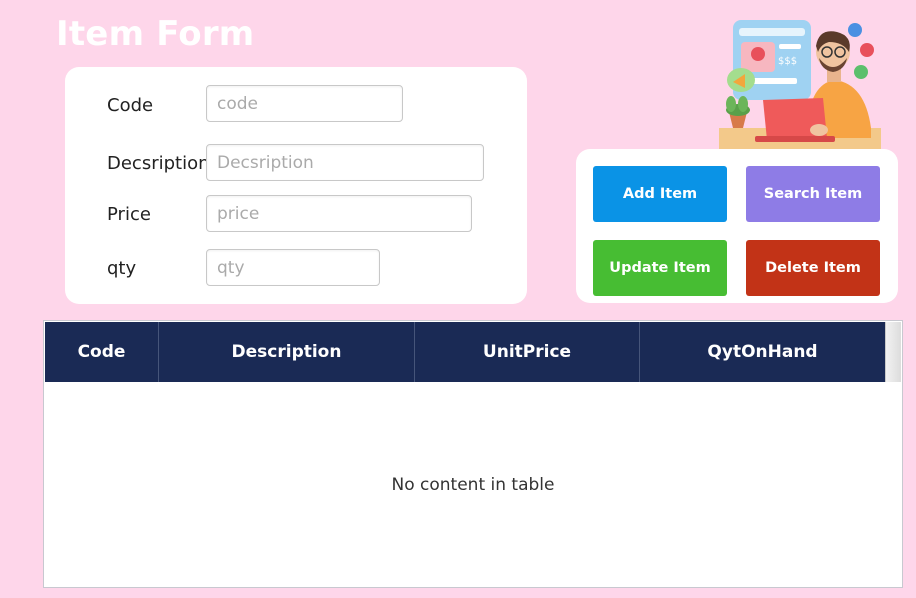 The width and height of the screenshot is (916, 598). Describe the element at coordinates (345, 162) in the screenshot. I see `description-input` at that location.